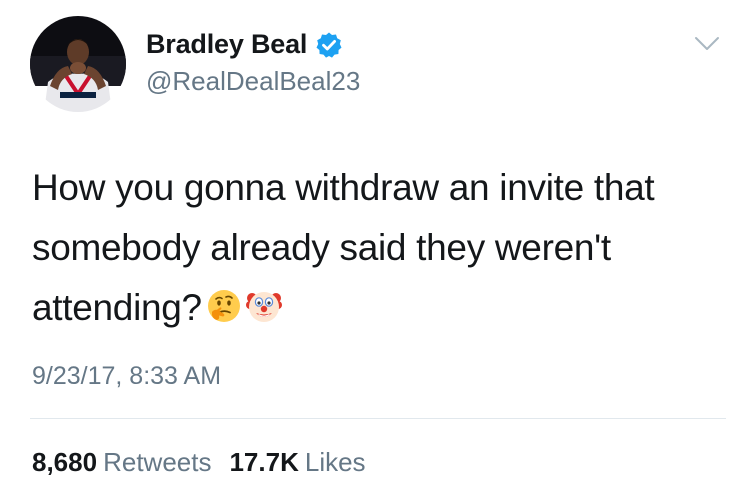 This screenshot has height=500, width=750. Describe the element at coordinates (126, 376) in the screenshot. I see `tweet-timestamp: 9/23/17, 8:33 AM` at that location.